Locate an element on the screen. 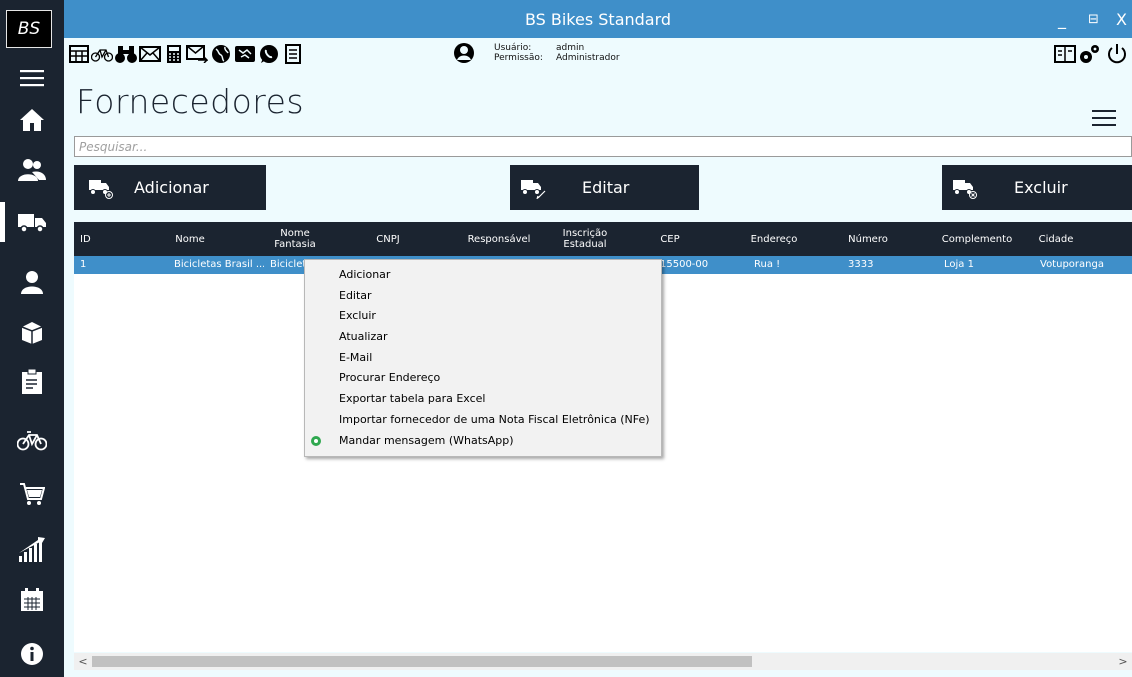  search-input is located at coordinates (603, 146).